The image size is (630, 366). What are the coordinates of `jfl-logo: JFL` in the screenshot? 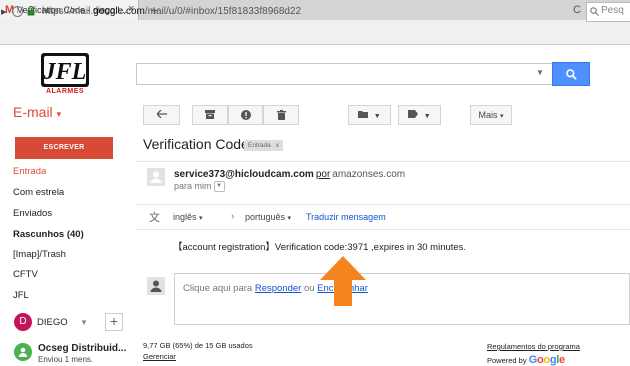 It's located at (65, 70).